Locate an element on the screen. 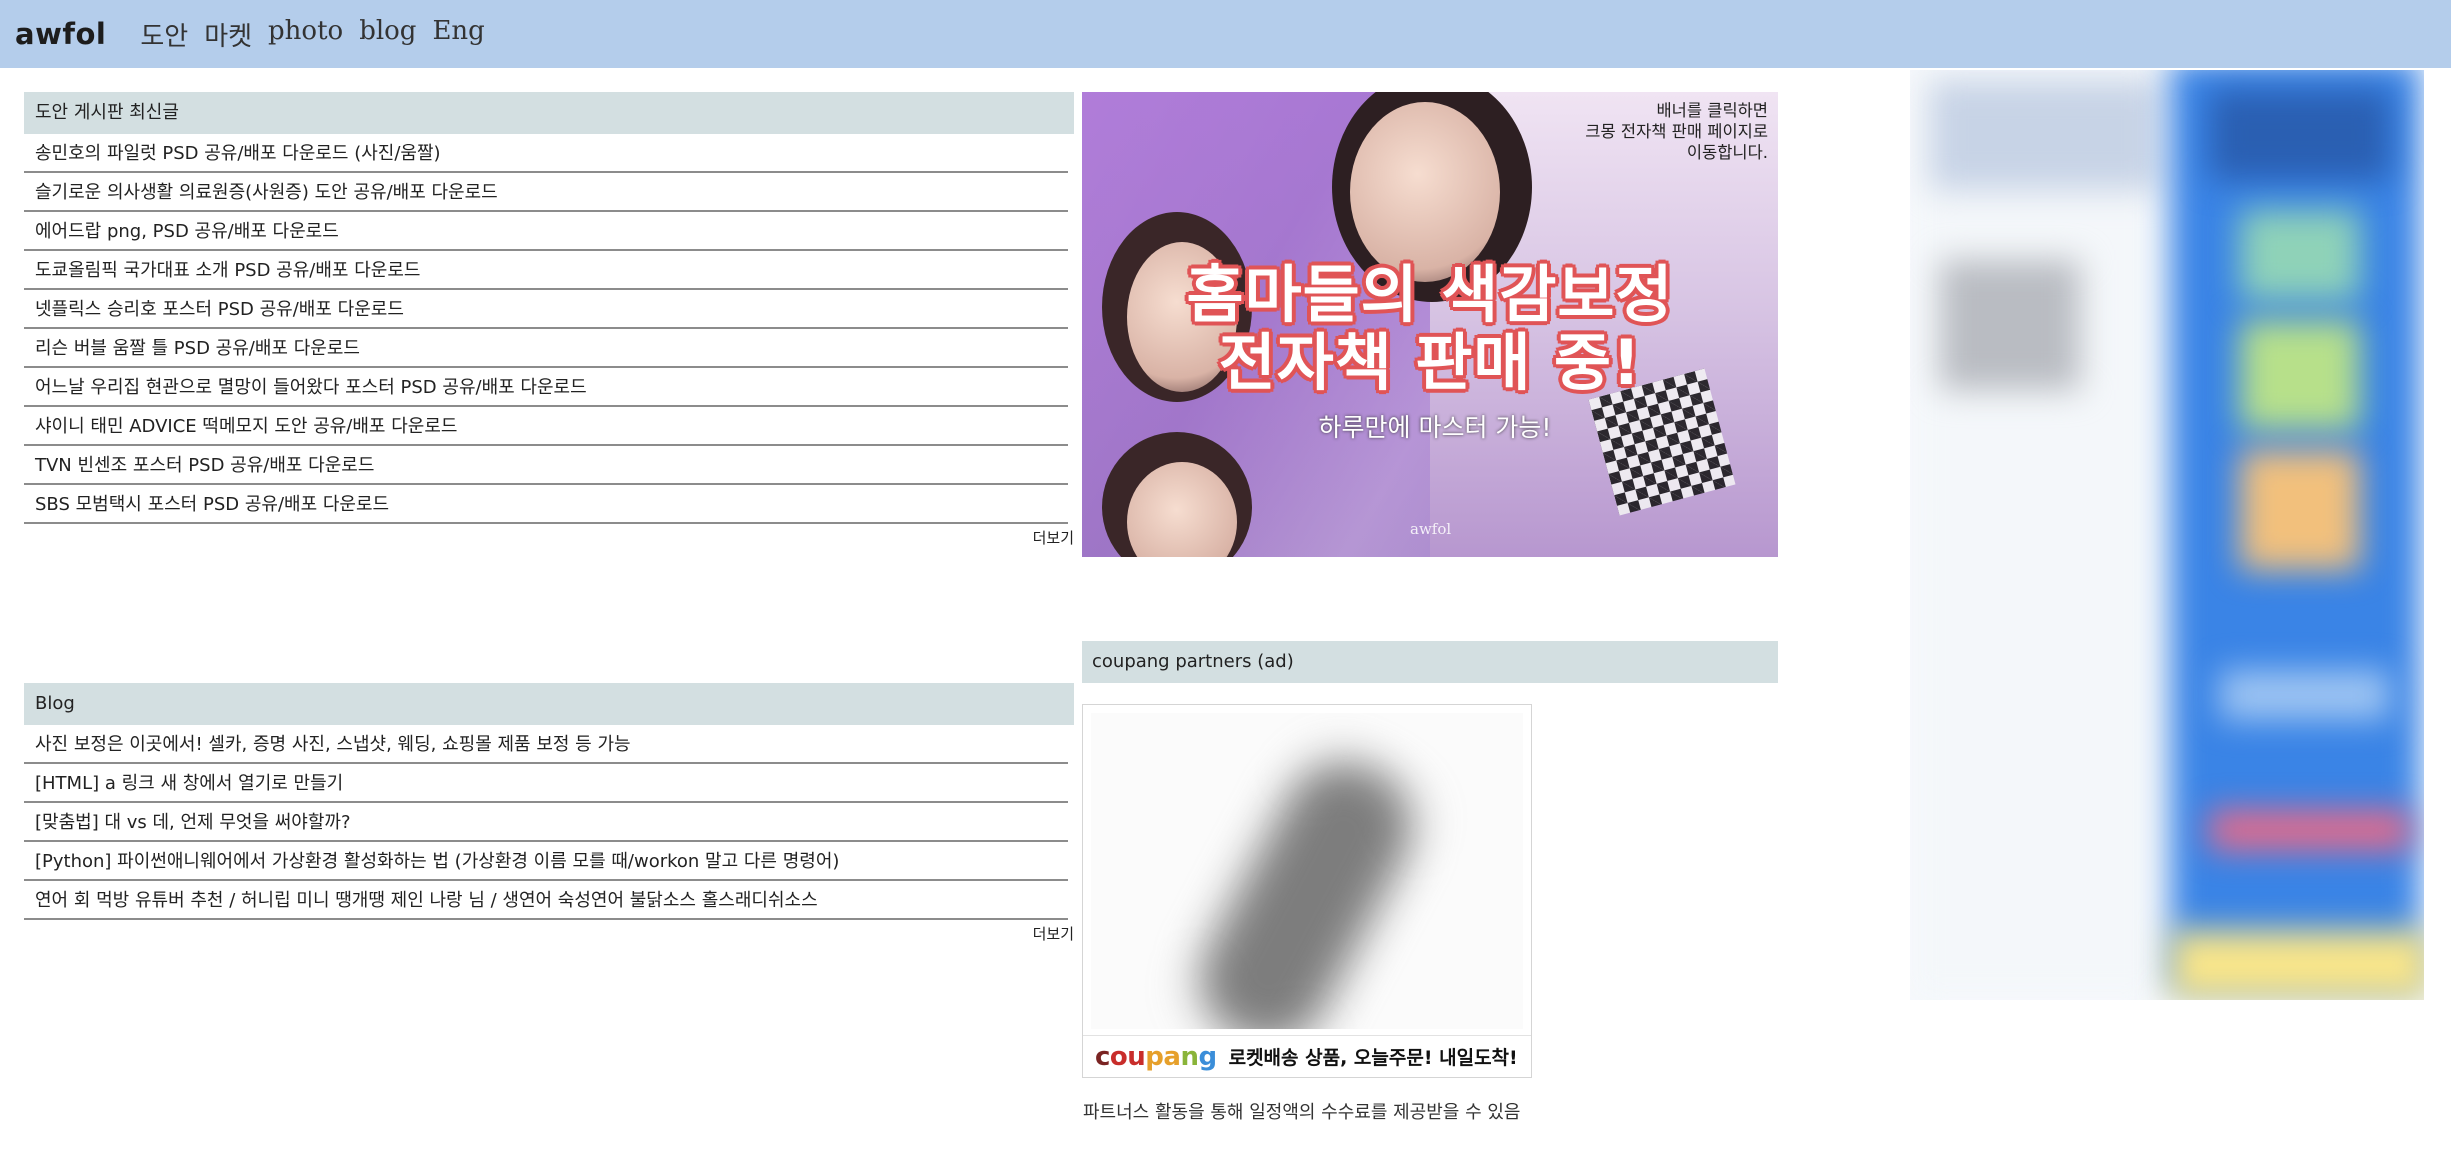  banner-note-line: 이동합니다. is located at coordinates (1727, 152).